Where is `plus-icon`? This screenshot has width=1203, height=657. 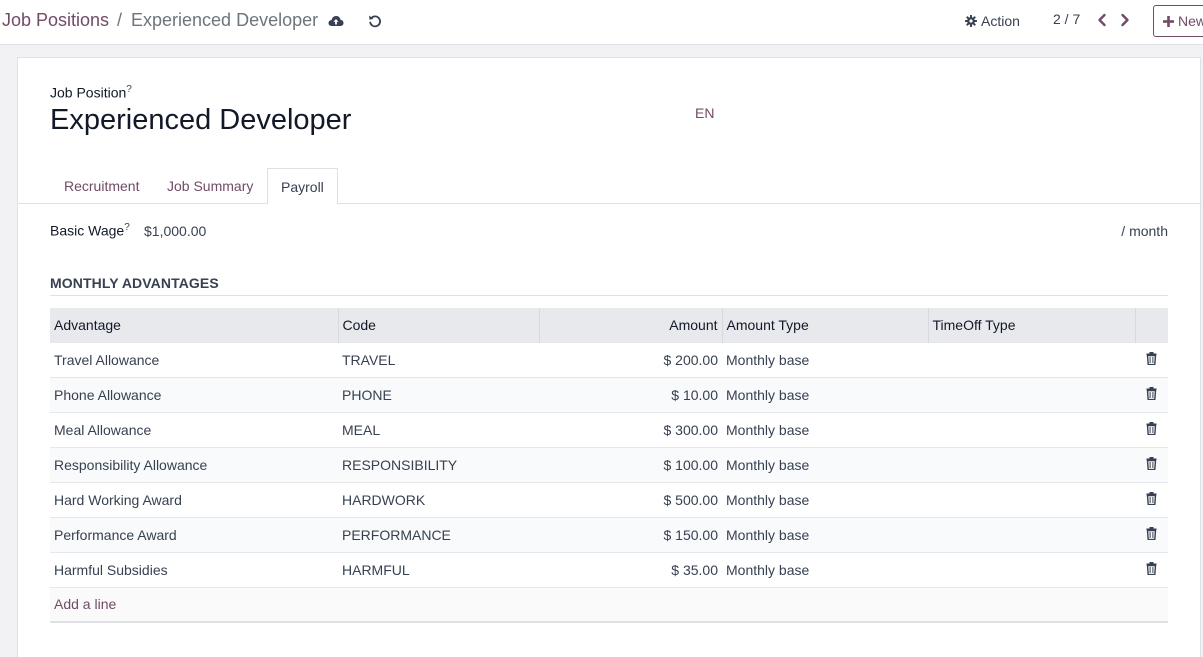 plus-icon is located at coordinates (1168, 21).